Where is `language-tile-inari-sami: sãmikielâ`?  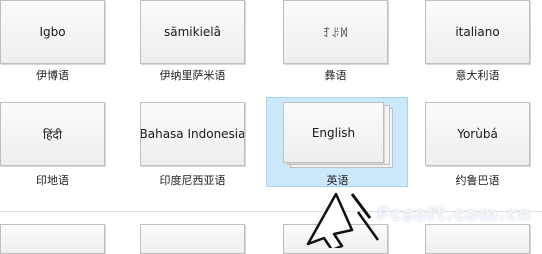 language-tile-inari-sami: sãmikielâ is located at coordinates (192, 32).